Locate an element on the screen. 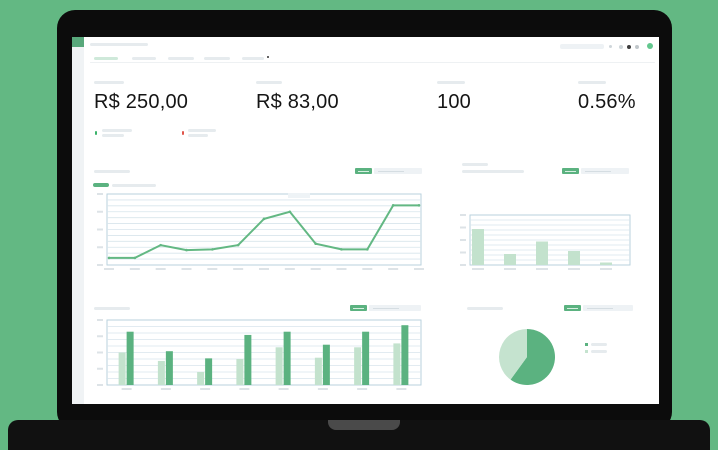 This screenshot has width=718, height=450. laptop-hinge is located at coordinates (364, 425).